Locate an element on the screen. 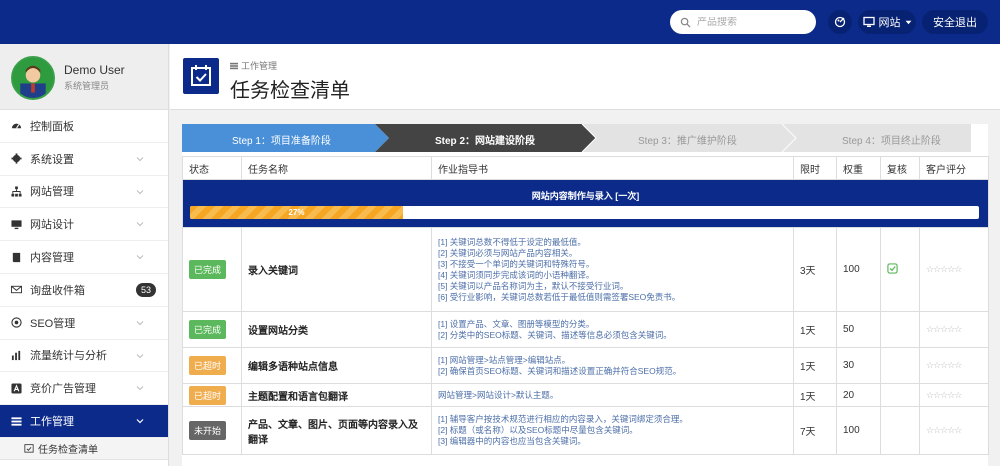 The height and width of the screenshot is (466, 1000). user-avatar-icon is located at coordinates (33, 78).